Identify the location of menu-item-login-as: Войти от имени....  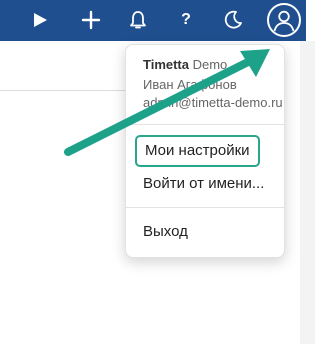
(203, 184).